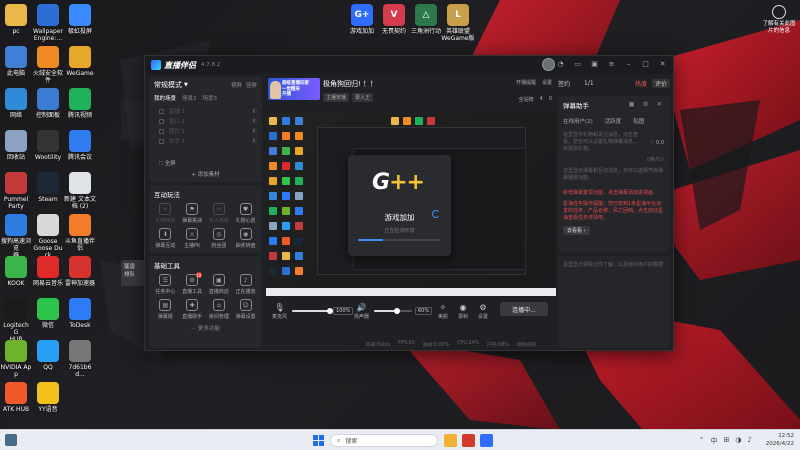 The height and width of the screenshot is (450, 800). Describe the element at coordinates (16, 359) in the screenshot. I see `desktop-icon: NVIDIA App` at that location.